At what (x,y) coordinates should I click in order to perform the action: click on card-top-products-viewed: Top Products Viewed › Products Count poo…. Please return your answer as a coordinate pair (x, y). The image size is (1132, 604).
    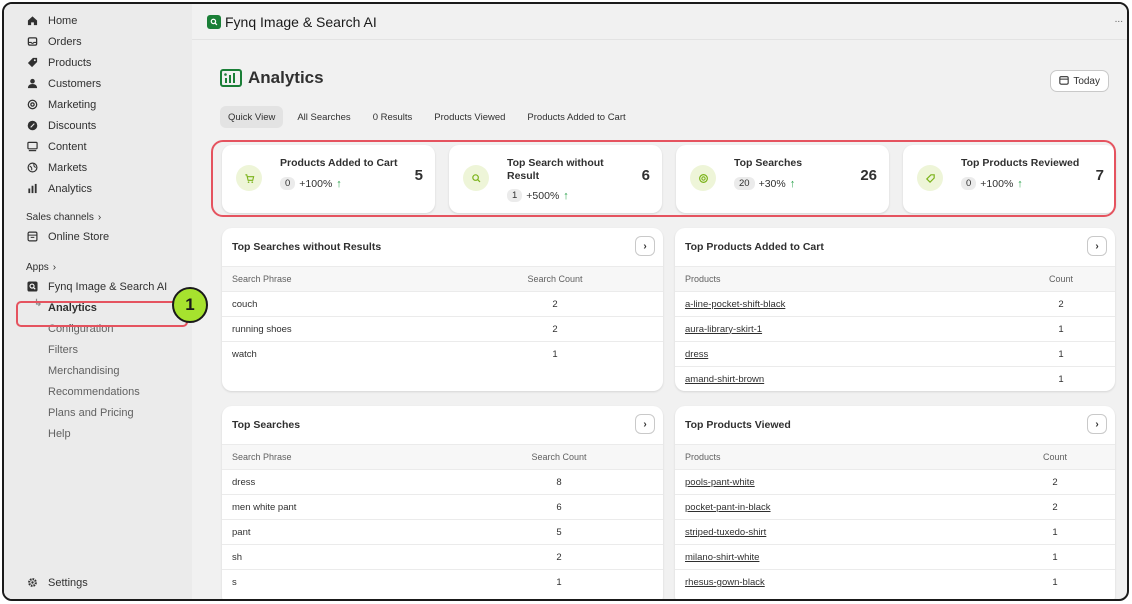
    Looking at the image, I should click on (895, 502).